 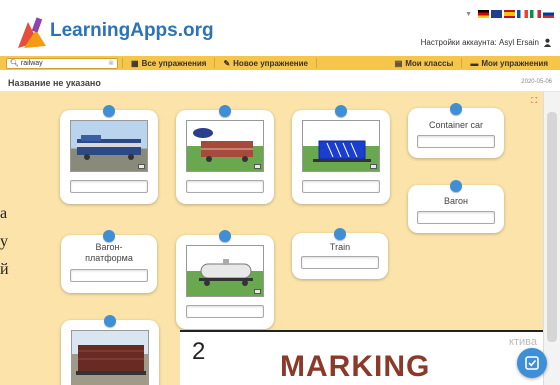 I want to click on vertical-scrollbar, so click(x=551, y=238).